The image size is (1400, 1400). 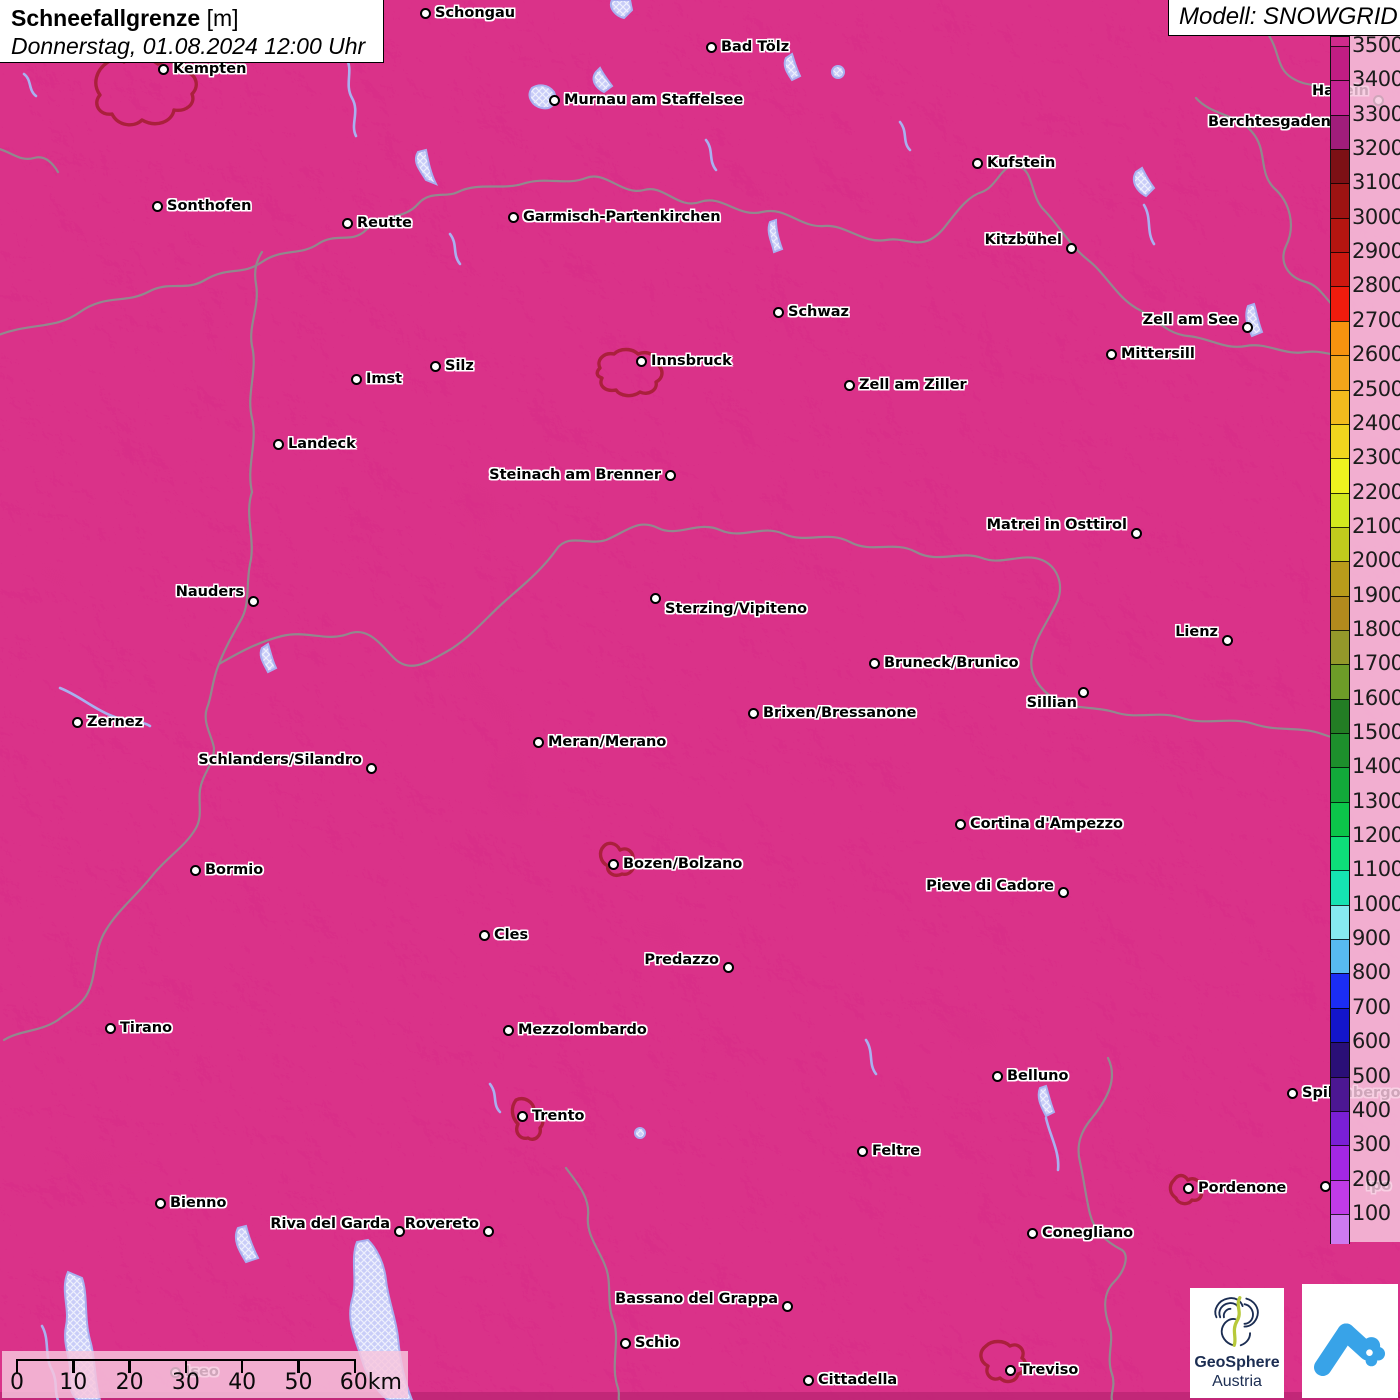 I want to click on colorbar-tick-400: 400, so click(x=1371, y=1109).